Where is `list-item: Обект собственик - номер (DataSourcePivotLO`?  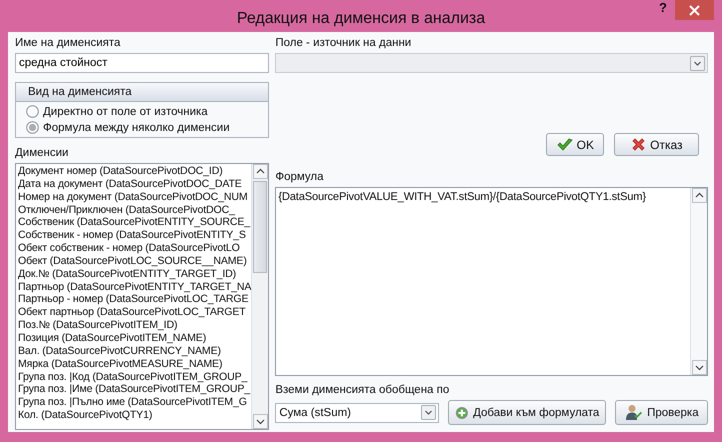
list-item: Обект собственик - номер (DataSourcePivotLO is located at coordinates (135, 248).